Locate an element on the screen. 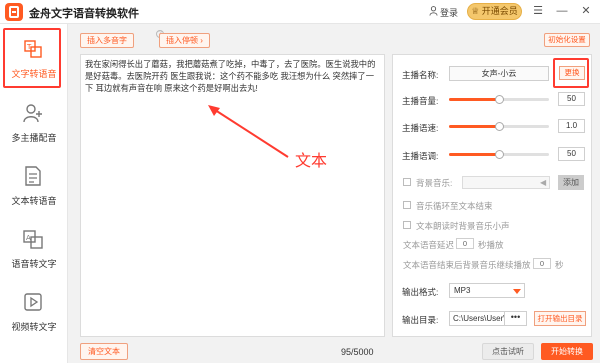  pitch-slider is located at coordinates (499, 154).